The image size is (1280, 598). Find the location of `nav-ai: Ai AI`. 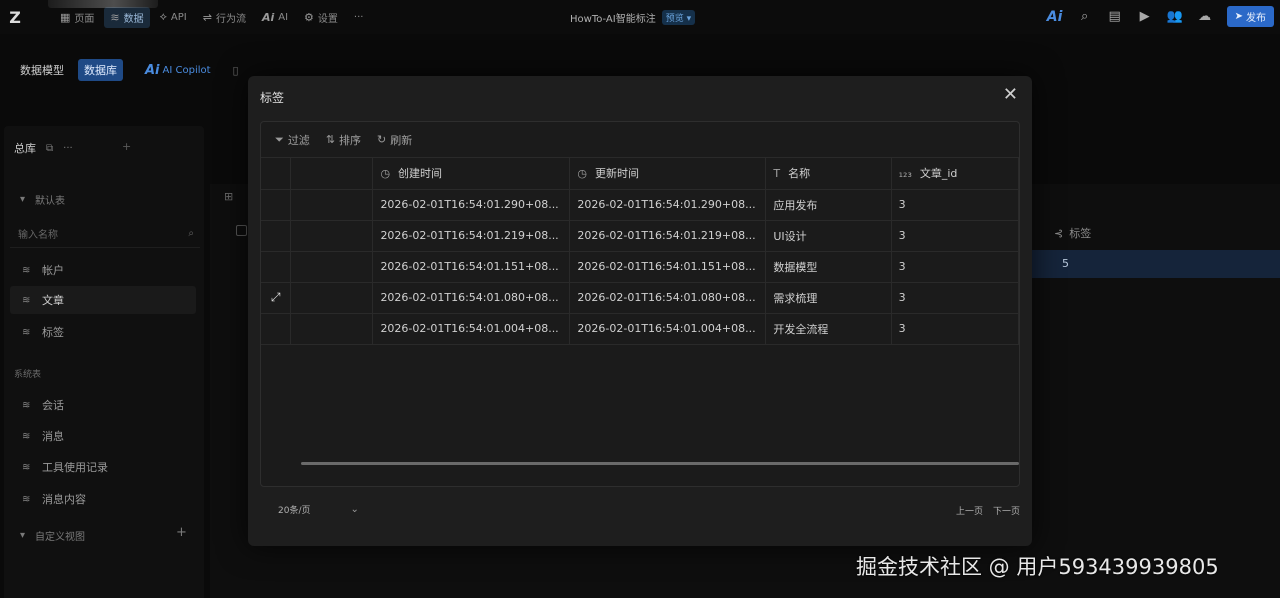

nav-ai: Ai AI is located at coordinates (275, 17).